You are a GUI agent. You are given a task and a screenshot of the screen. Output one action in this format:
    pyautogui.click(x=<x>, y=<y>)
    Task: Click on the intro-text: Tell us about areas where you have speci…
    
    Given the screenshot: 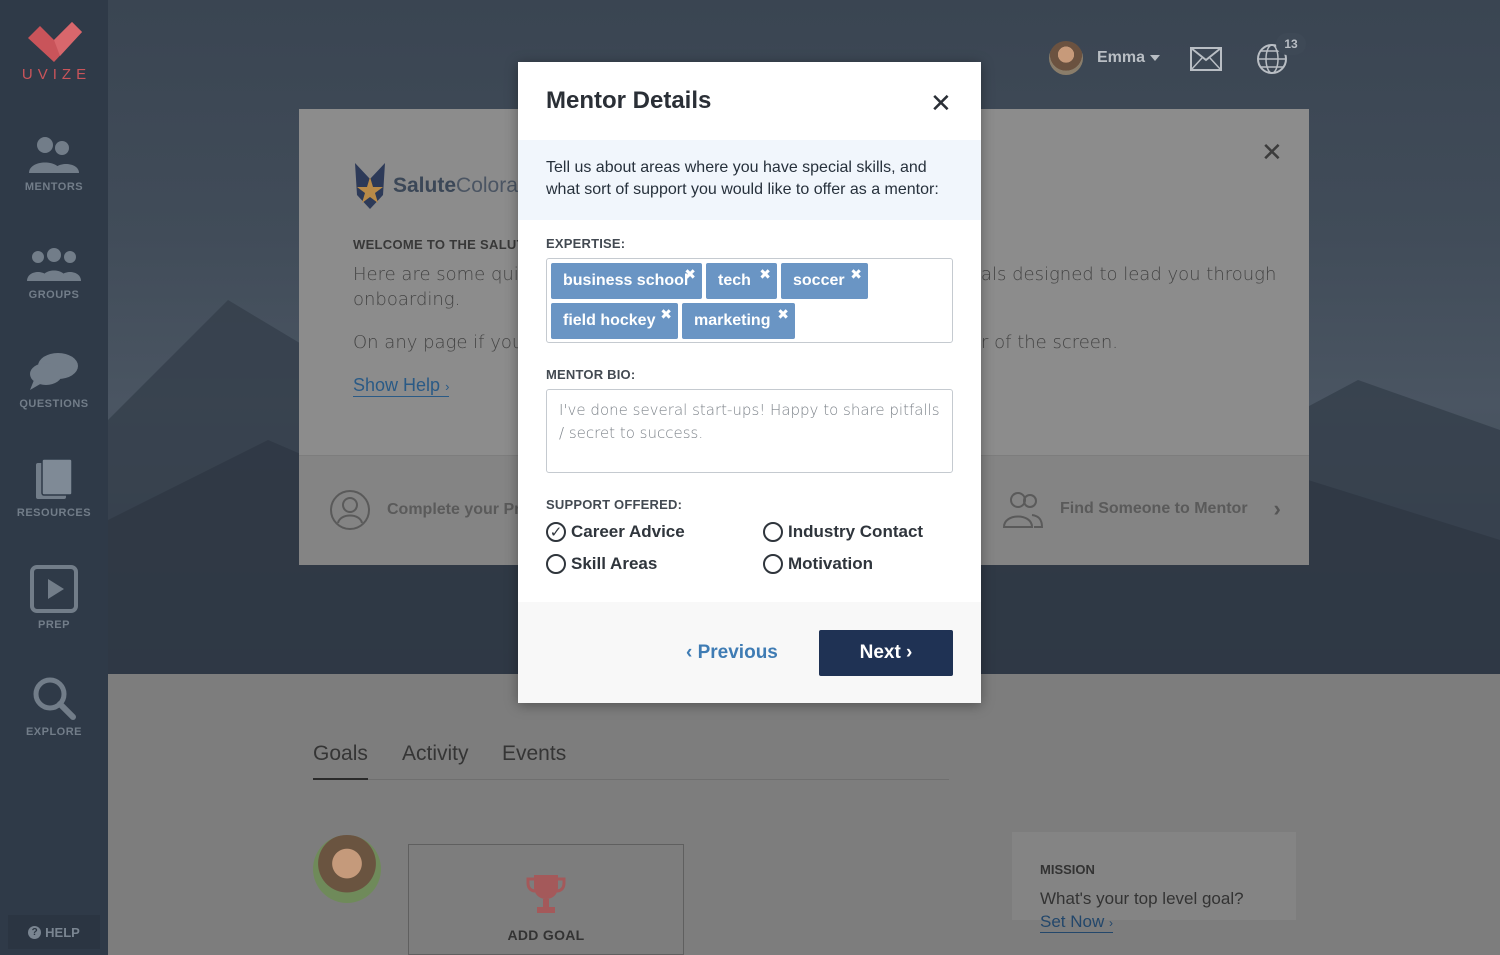 What is the action you would take?
    pyautogui.click(x=742, y=178)
    